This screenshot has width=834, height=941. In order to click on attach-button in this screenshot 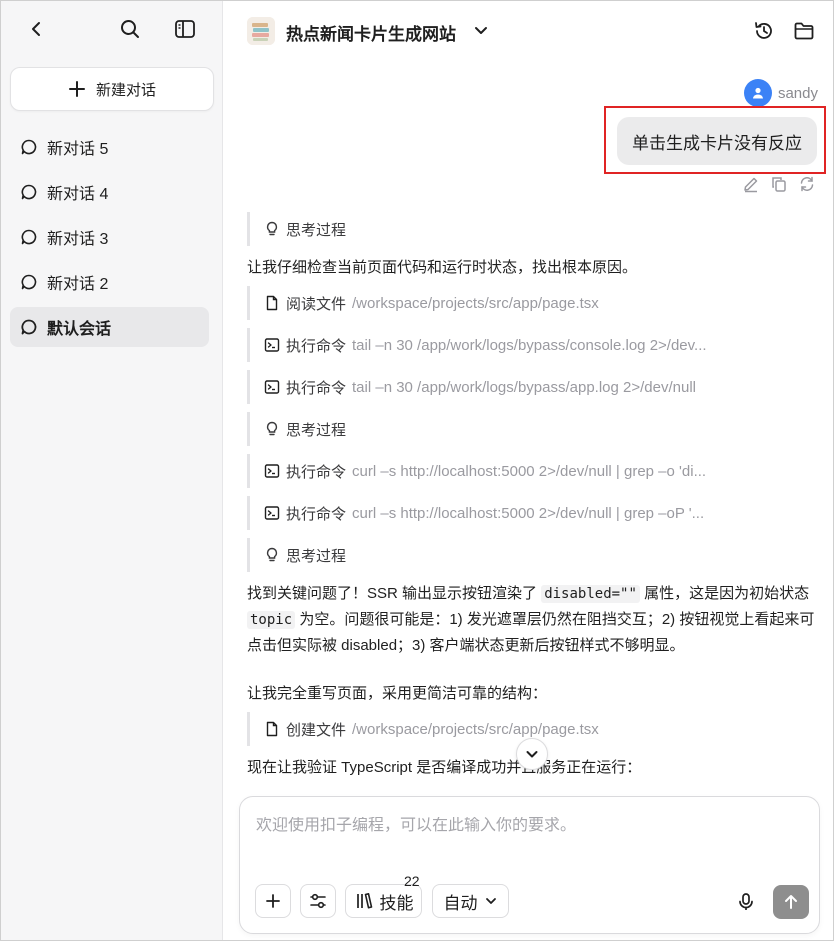, I will do `click(273, 901)`.